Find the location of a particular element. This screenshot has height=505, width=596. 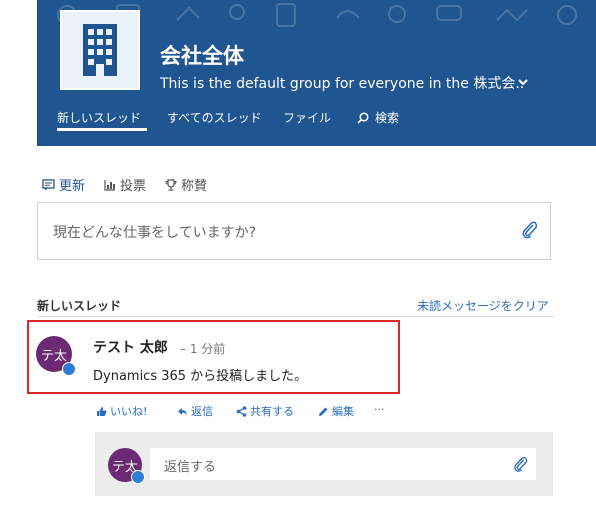

group-name: 会社全体 is located at coordinates (202, 56).